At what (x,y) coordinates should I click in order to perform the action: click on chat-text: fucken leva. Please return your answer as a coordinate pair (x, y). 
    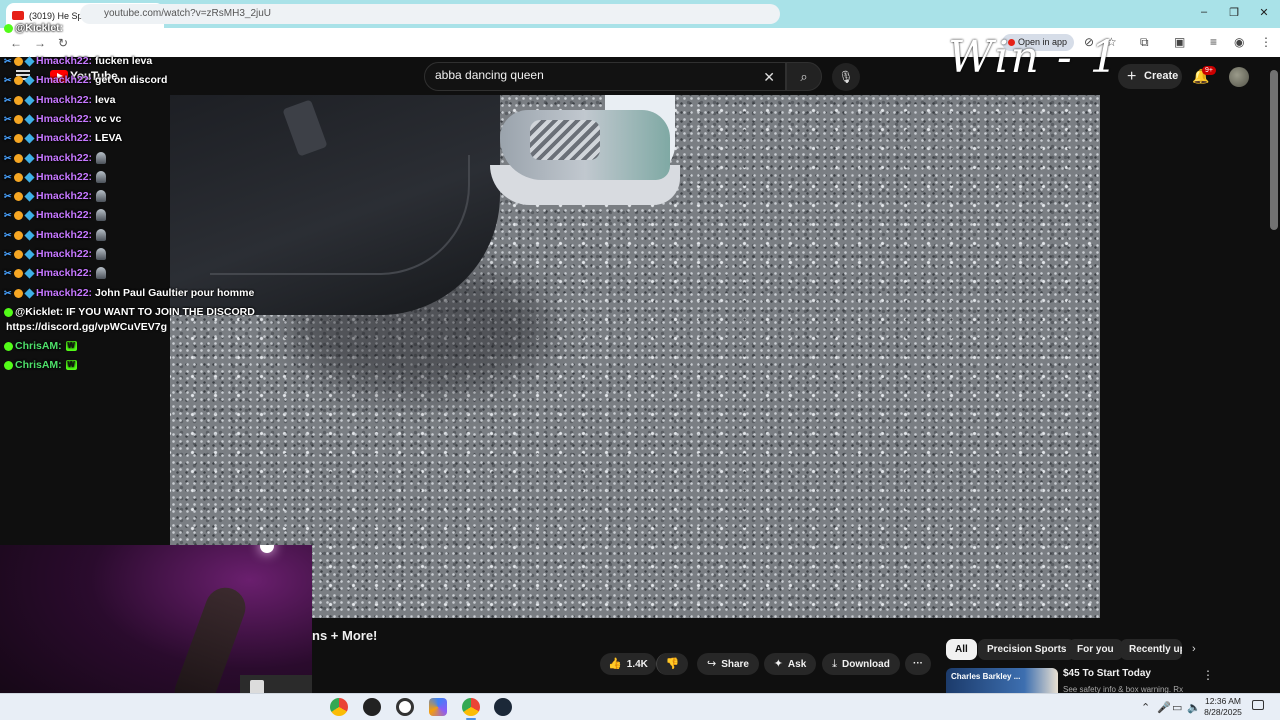
    Looking at the image, I should click on (124, 61).